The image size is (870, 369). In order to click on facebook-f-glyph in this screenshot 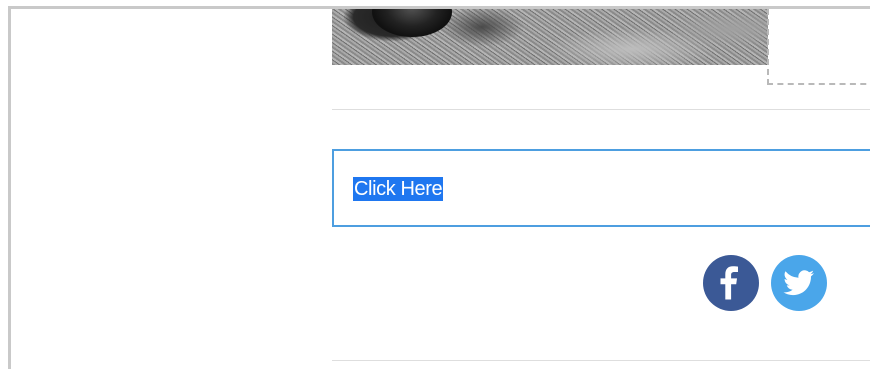, I will do `click(729, 283)`.